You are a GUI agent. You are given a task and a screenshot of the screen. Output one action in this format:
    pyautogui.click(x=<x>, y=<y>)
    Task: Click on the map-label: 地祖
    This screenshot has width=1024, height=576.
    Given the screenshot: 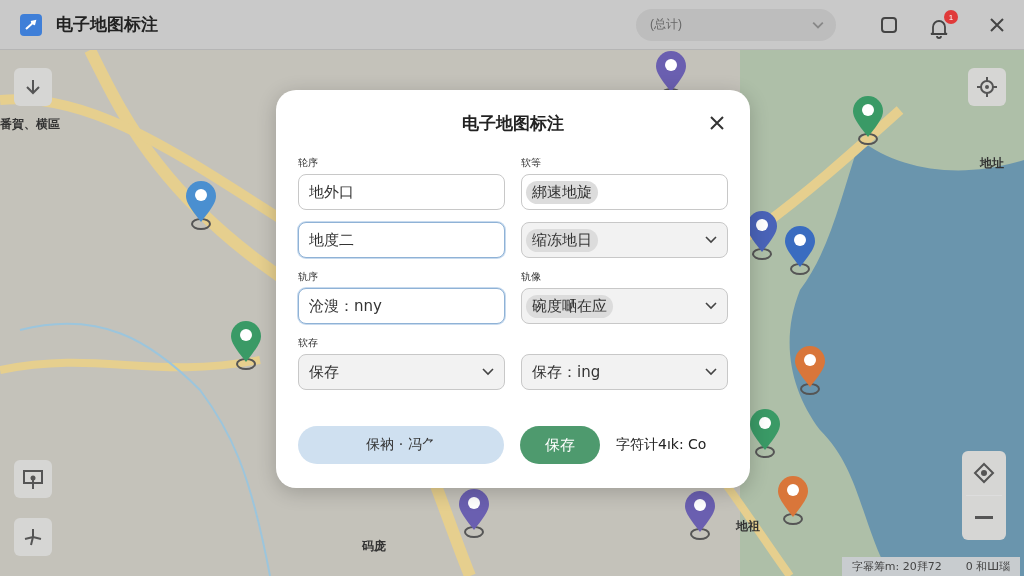 What is the action you would take?
    pyautogui.click(x=748, y=526)
    